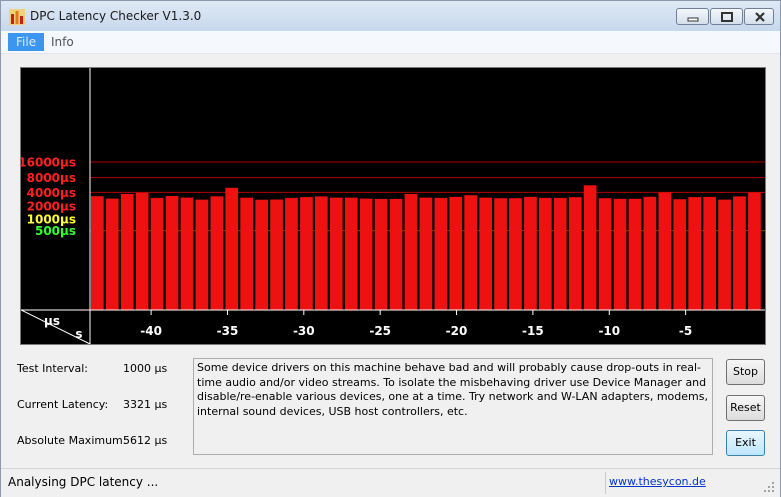 This screenshot has height=497, width=781. What do you see at coordinates (457, 331) in the screenshot?
I see `x-tick-label: -20` at bounding box center [457, 331].